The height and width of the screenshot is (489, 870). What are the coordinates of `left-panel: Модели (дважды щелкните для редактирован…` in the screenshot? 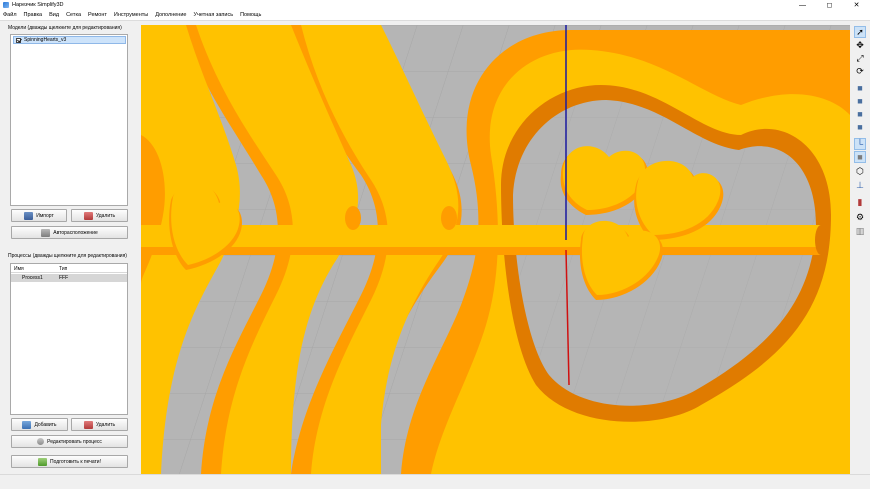 It's located at (70, 248).